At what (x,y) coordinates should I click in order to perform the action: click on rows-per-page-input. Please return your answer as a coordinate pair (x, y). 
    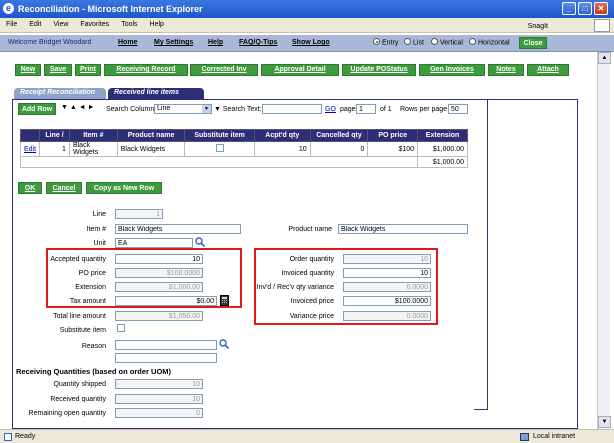
    Looking at the image, I should click on (458, 109).